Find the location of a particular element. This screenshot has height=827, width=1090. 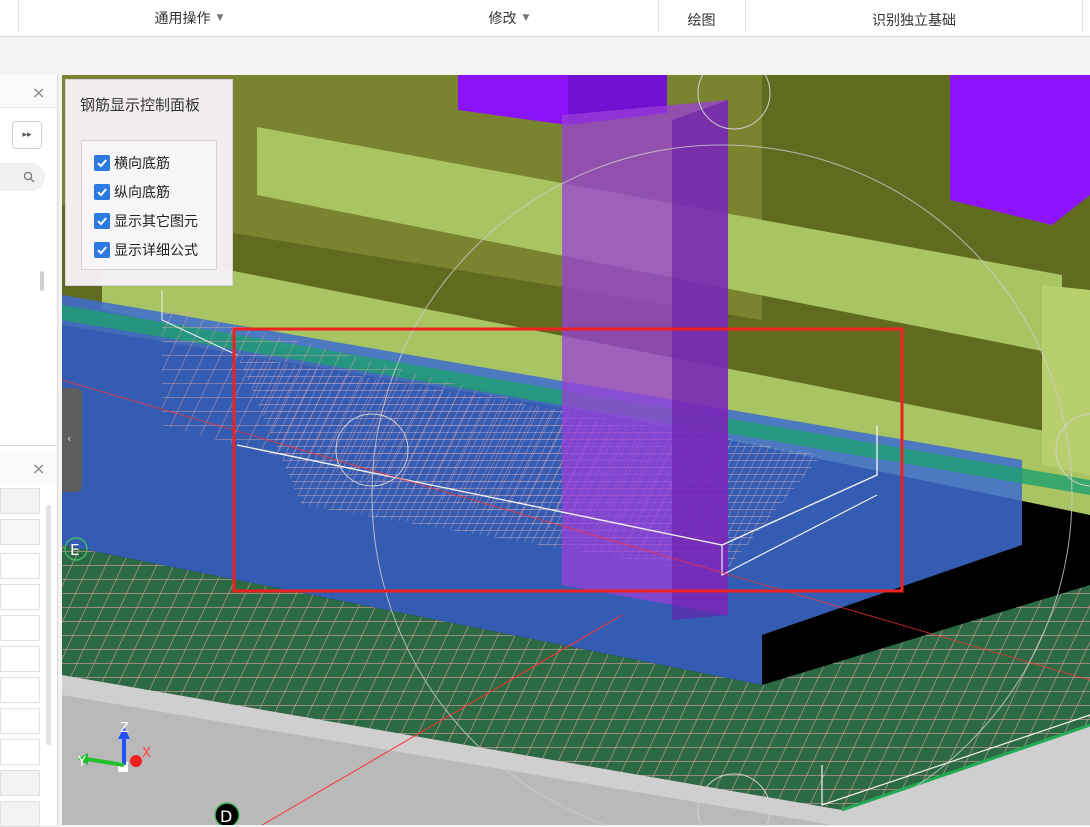

left-side-panel: × ▸▸ × is located at coordinates (29, 451).